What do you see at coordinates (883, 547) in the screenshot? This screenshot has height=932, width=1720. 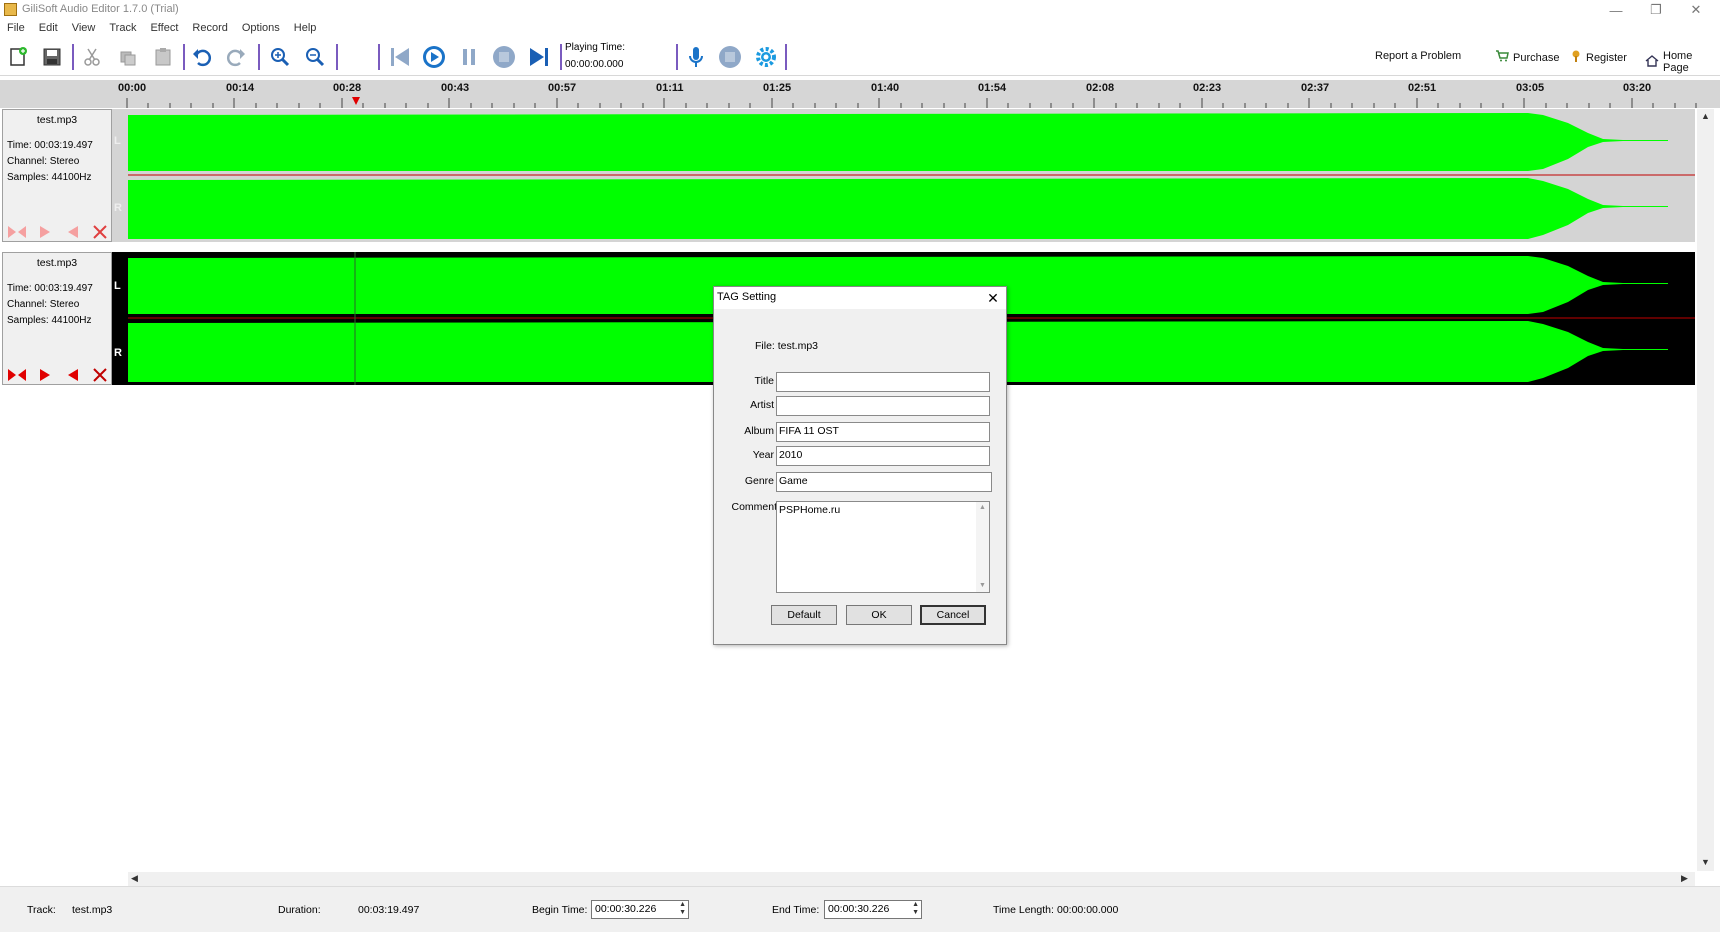 I see `comment-textarea: PSPHome.ru` at bounding box center [883, 547].